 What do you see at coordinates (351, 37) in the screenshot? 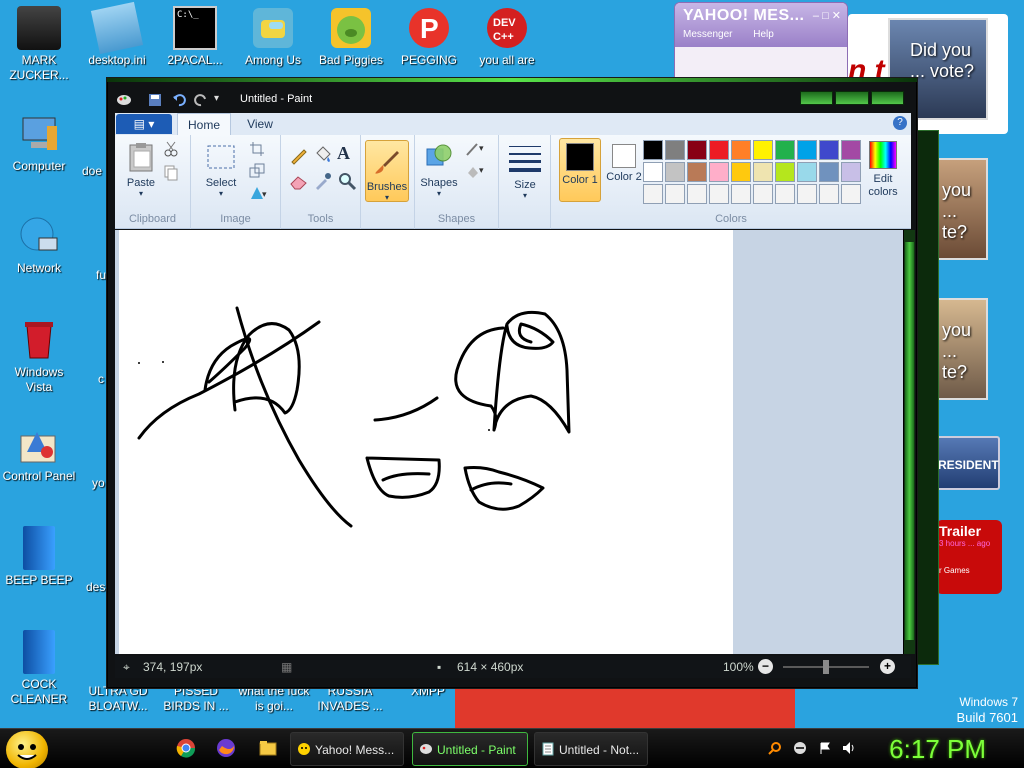
I see `desktop-icon-bad-piggies: Bad Piggies` at bounding box center [351, 37].